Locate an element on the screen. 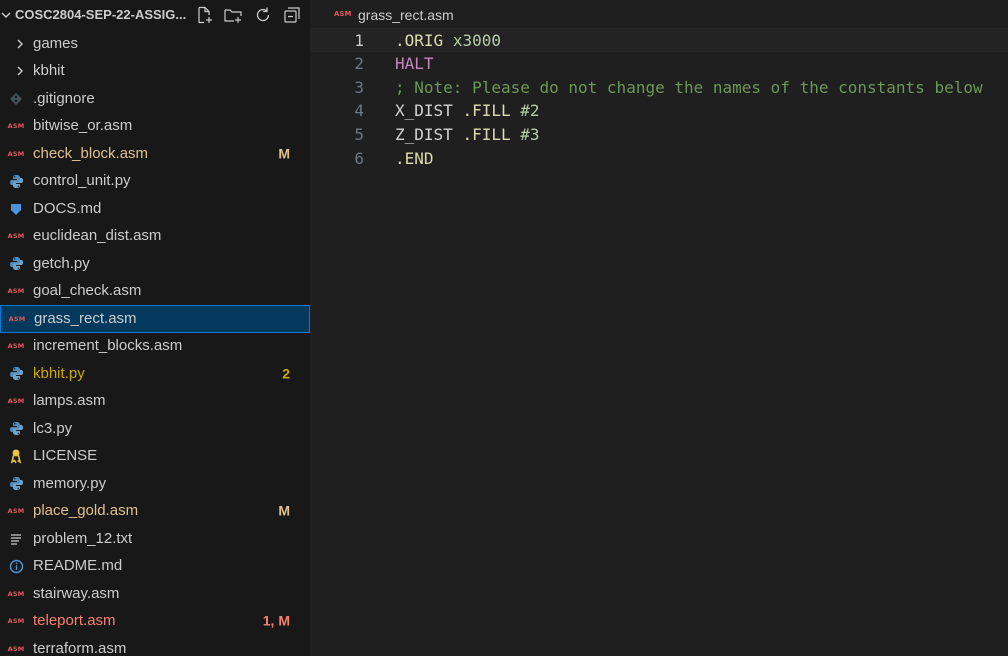 Image resolution: width=1008 pixels, height=656 pixels. chevron-down-icon is located at coordinates (6, 15).